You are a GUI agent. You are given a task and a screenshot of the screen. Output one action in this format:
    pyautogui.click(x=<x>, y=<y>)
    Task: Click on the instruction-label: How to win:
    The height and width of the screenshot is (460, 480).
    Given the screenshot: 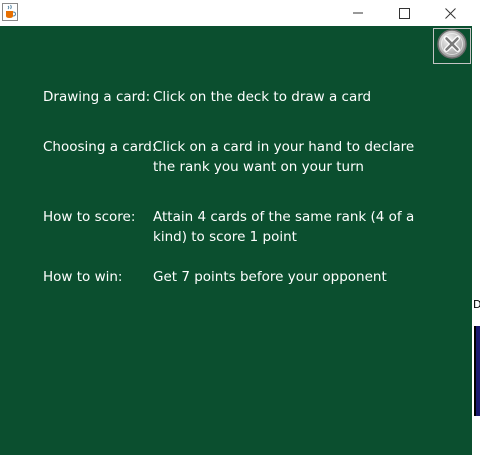 What is the action you would take?
    pyautogui.click(x=83, y=277)
    